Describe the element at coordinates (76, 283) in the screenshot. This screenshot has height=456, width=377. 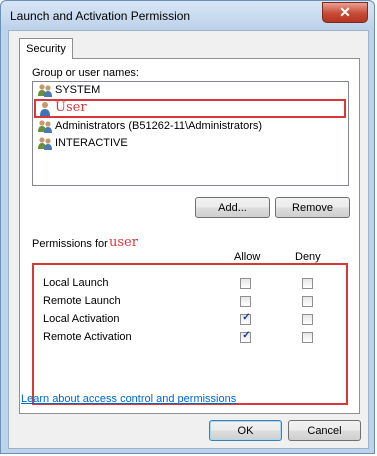
I see `permission-label: Local Launch` at that location.